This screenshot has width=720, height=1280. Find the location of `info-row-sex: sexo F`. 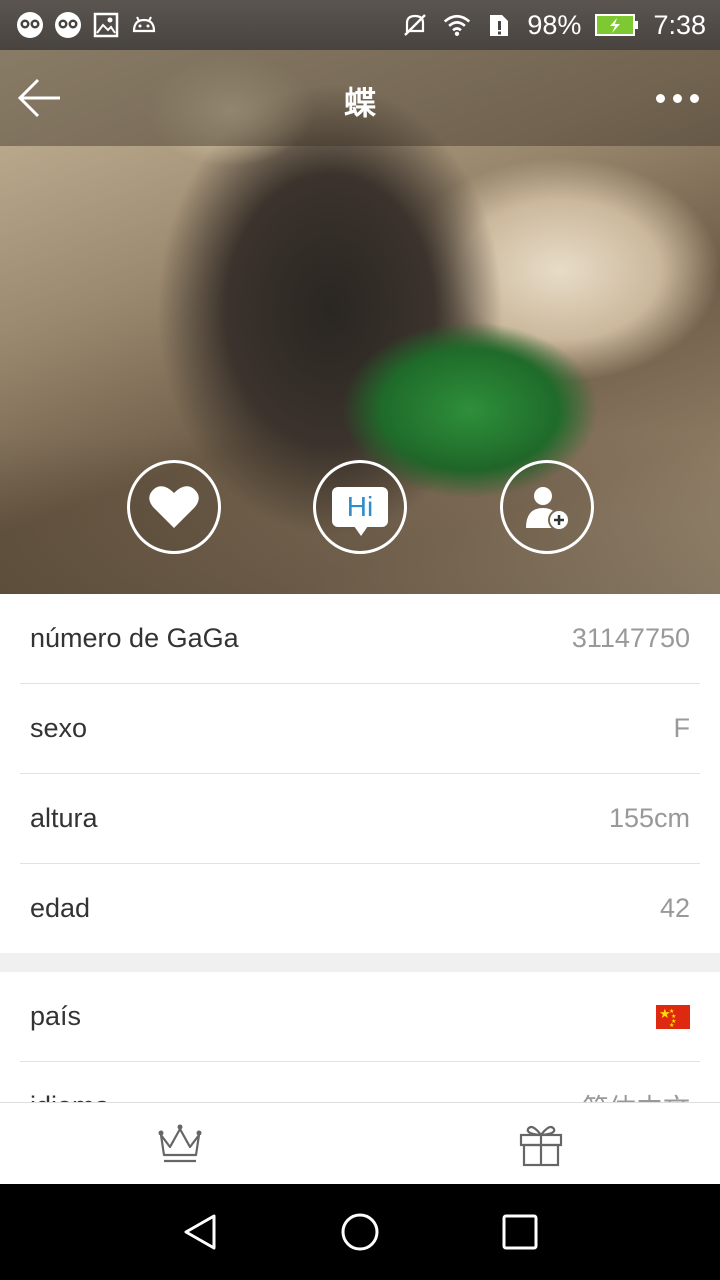

info-row-sex: sexo F is located at coordinates (360, 729).